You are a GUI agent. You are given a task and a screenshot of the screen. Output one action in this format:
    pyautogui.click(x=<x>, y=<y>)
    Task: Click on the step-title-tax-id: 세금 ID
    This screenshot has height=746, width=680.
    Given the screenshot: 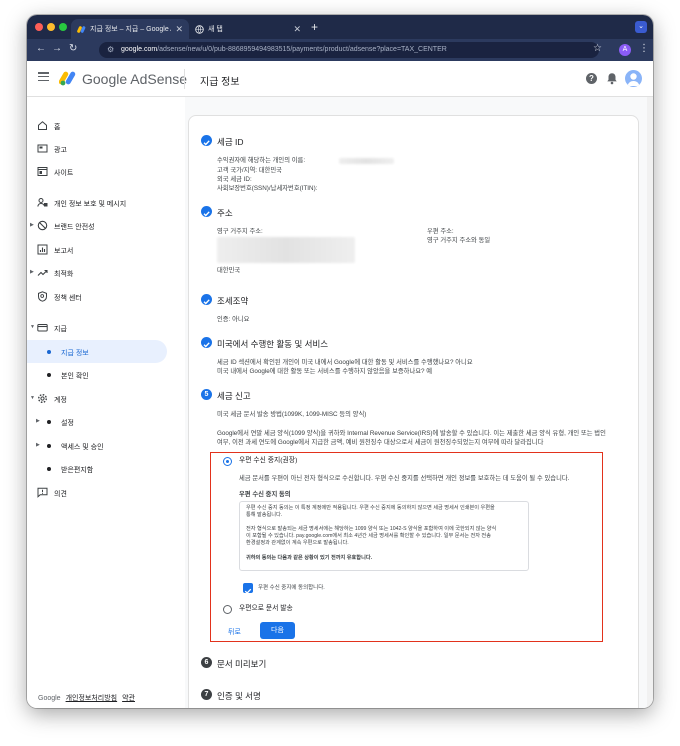 What is the action you would take?
    pyautogui.click(x=230, y=142)
    